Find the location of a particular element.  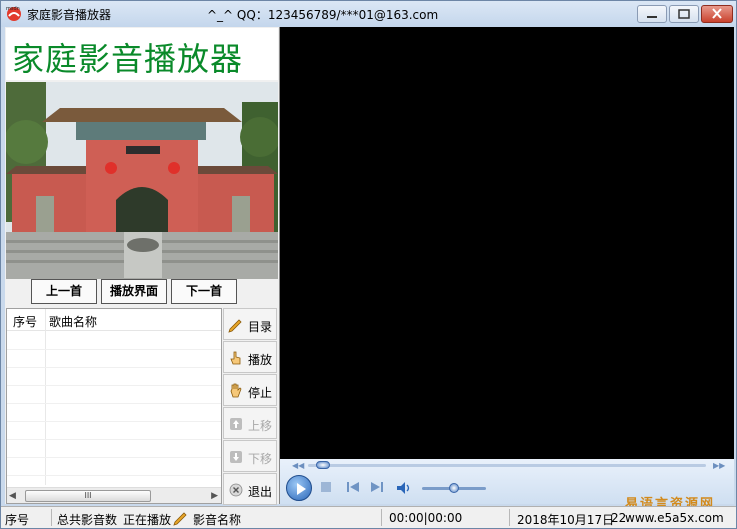

temple-photo-image is located at coordinates (142, 180).